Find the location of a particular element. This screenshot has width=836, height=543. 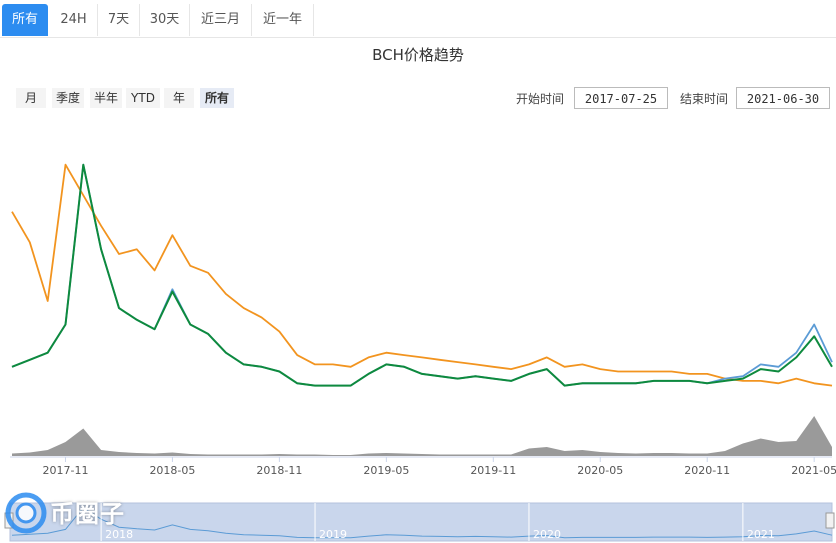

x-tick-label: 2017-11 is located at coordinates (65, 470).